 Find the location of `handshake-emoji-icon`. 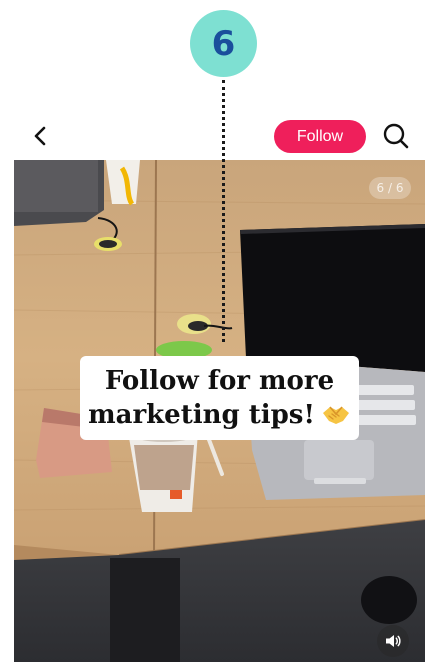

handshake-emoji-icon is located at coordinates (335, 415).